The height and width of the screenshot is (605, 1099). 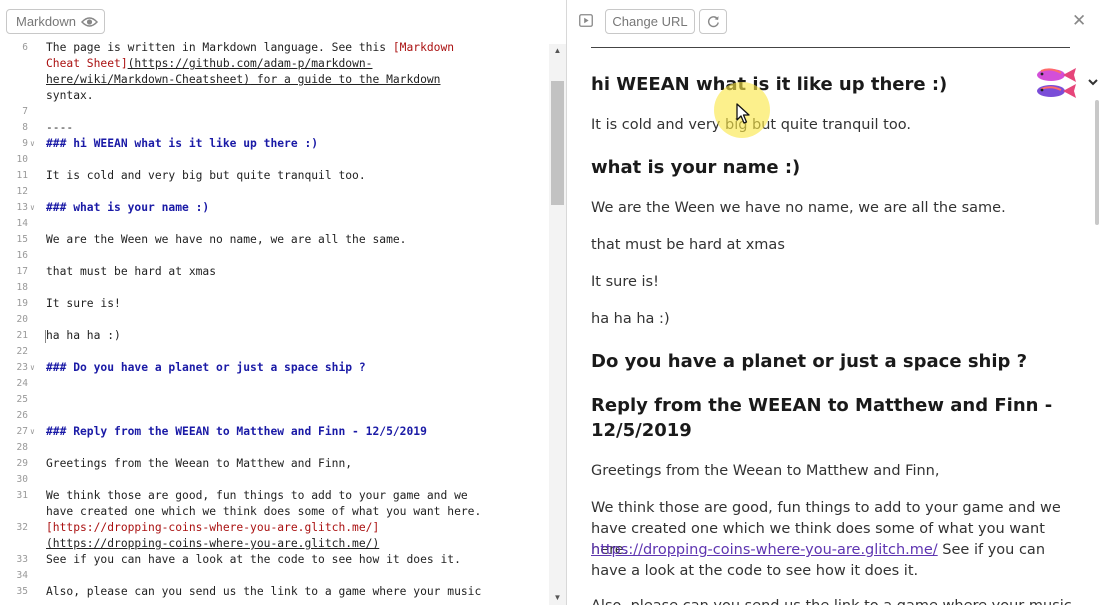 I want to click on preview-toolbar: Change URL ✕, so click(x=833, y=22).